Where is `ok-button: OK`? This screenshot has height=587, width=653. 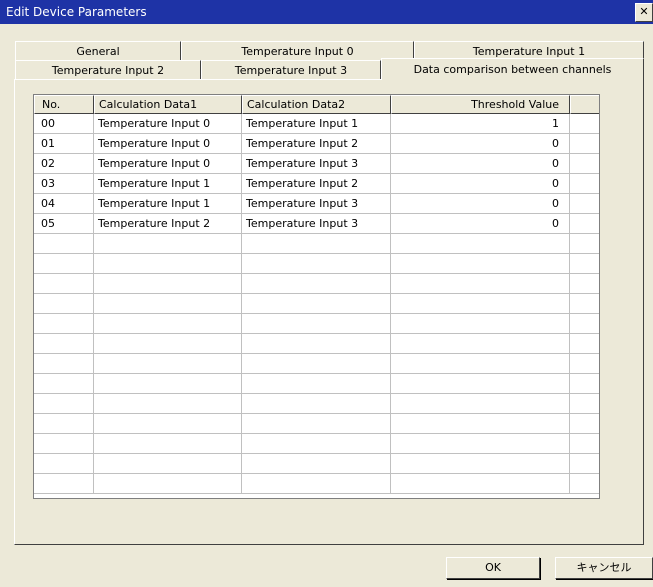
ok-button: OK is located at coordinates (493, 568).